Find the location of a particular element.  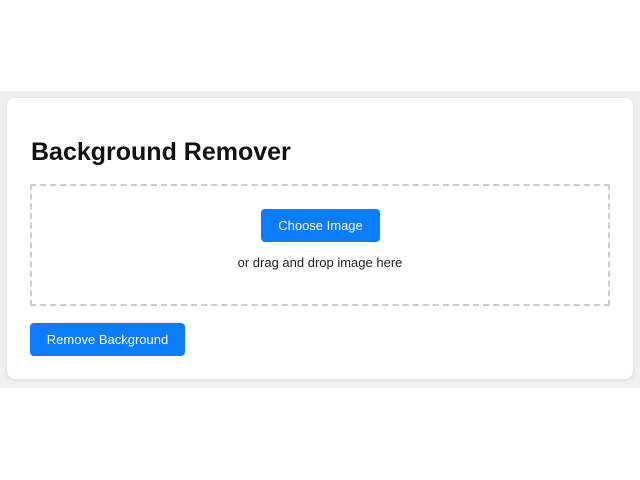

choose-image-button: Choose Image is located at coordinates (320, 225).